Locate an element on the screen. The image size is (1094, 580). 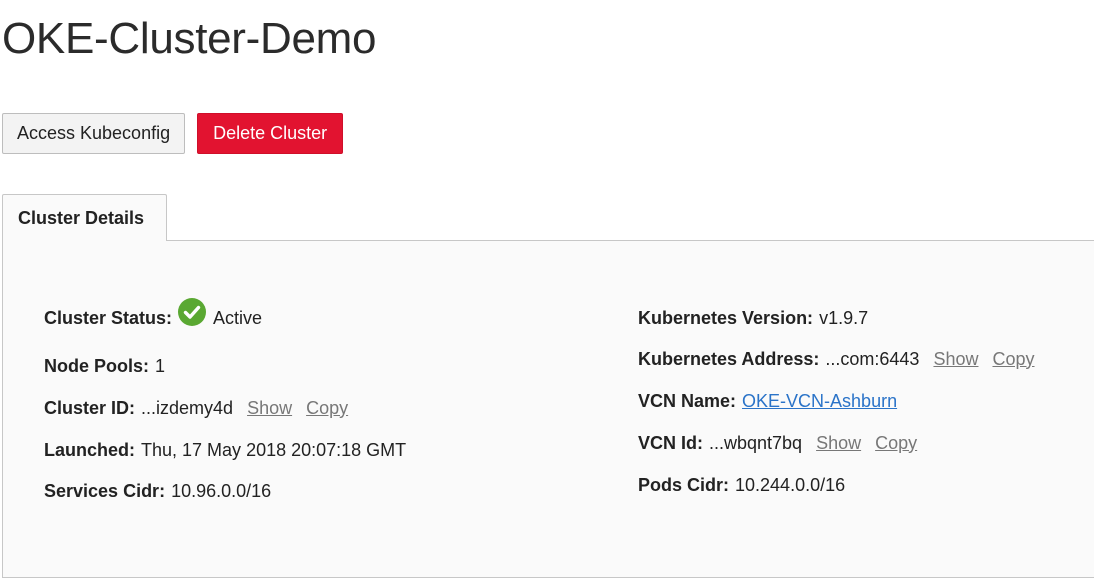
services-cidr-row: Services Cidr: 10.96.0.0/16 is located at coordinates (157, 491).